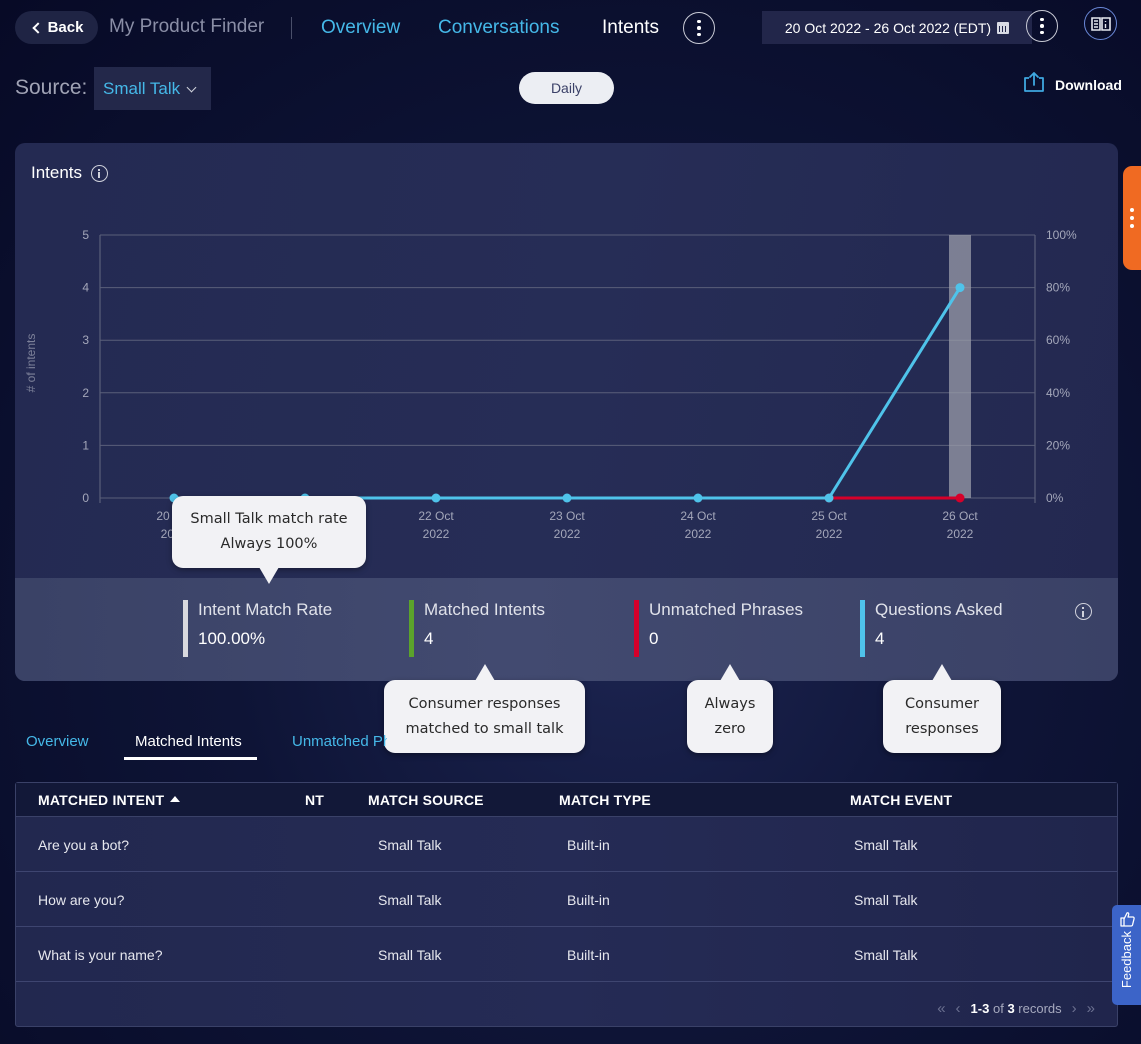 Image resolution: width=1141 pixels, height=1044 pixels. I want to click on pager-of: of, so click(998, 1008).